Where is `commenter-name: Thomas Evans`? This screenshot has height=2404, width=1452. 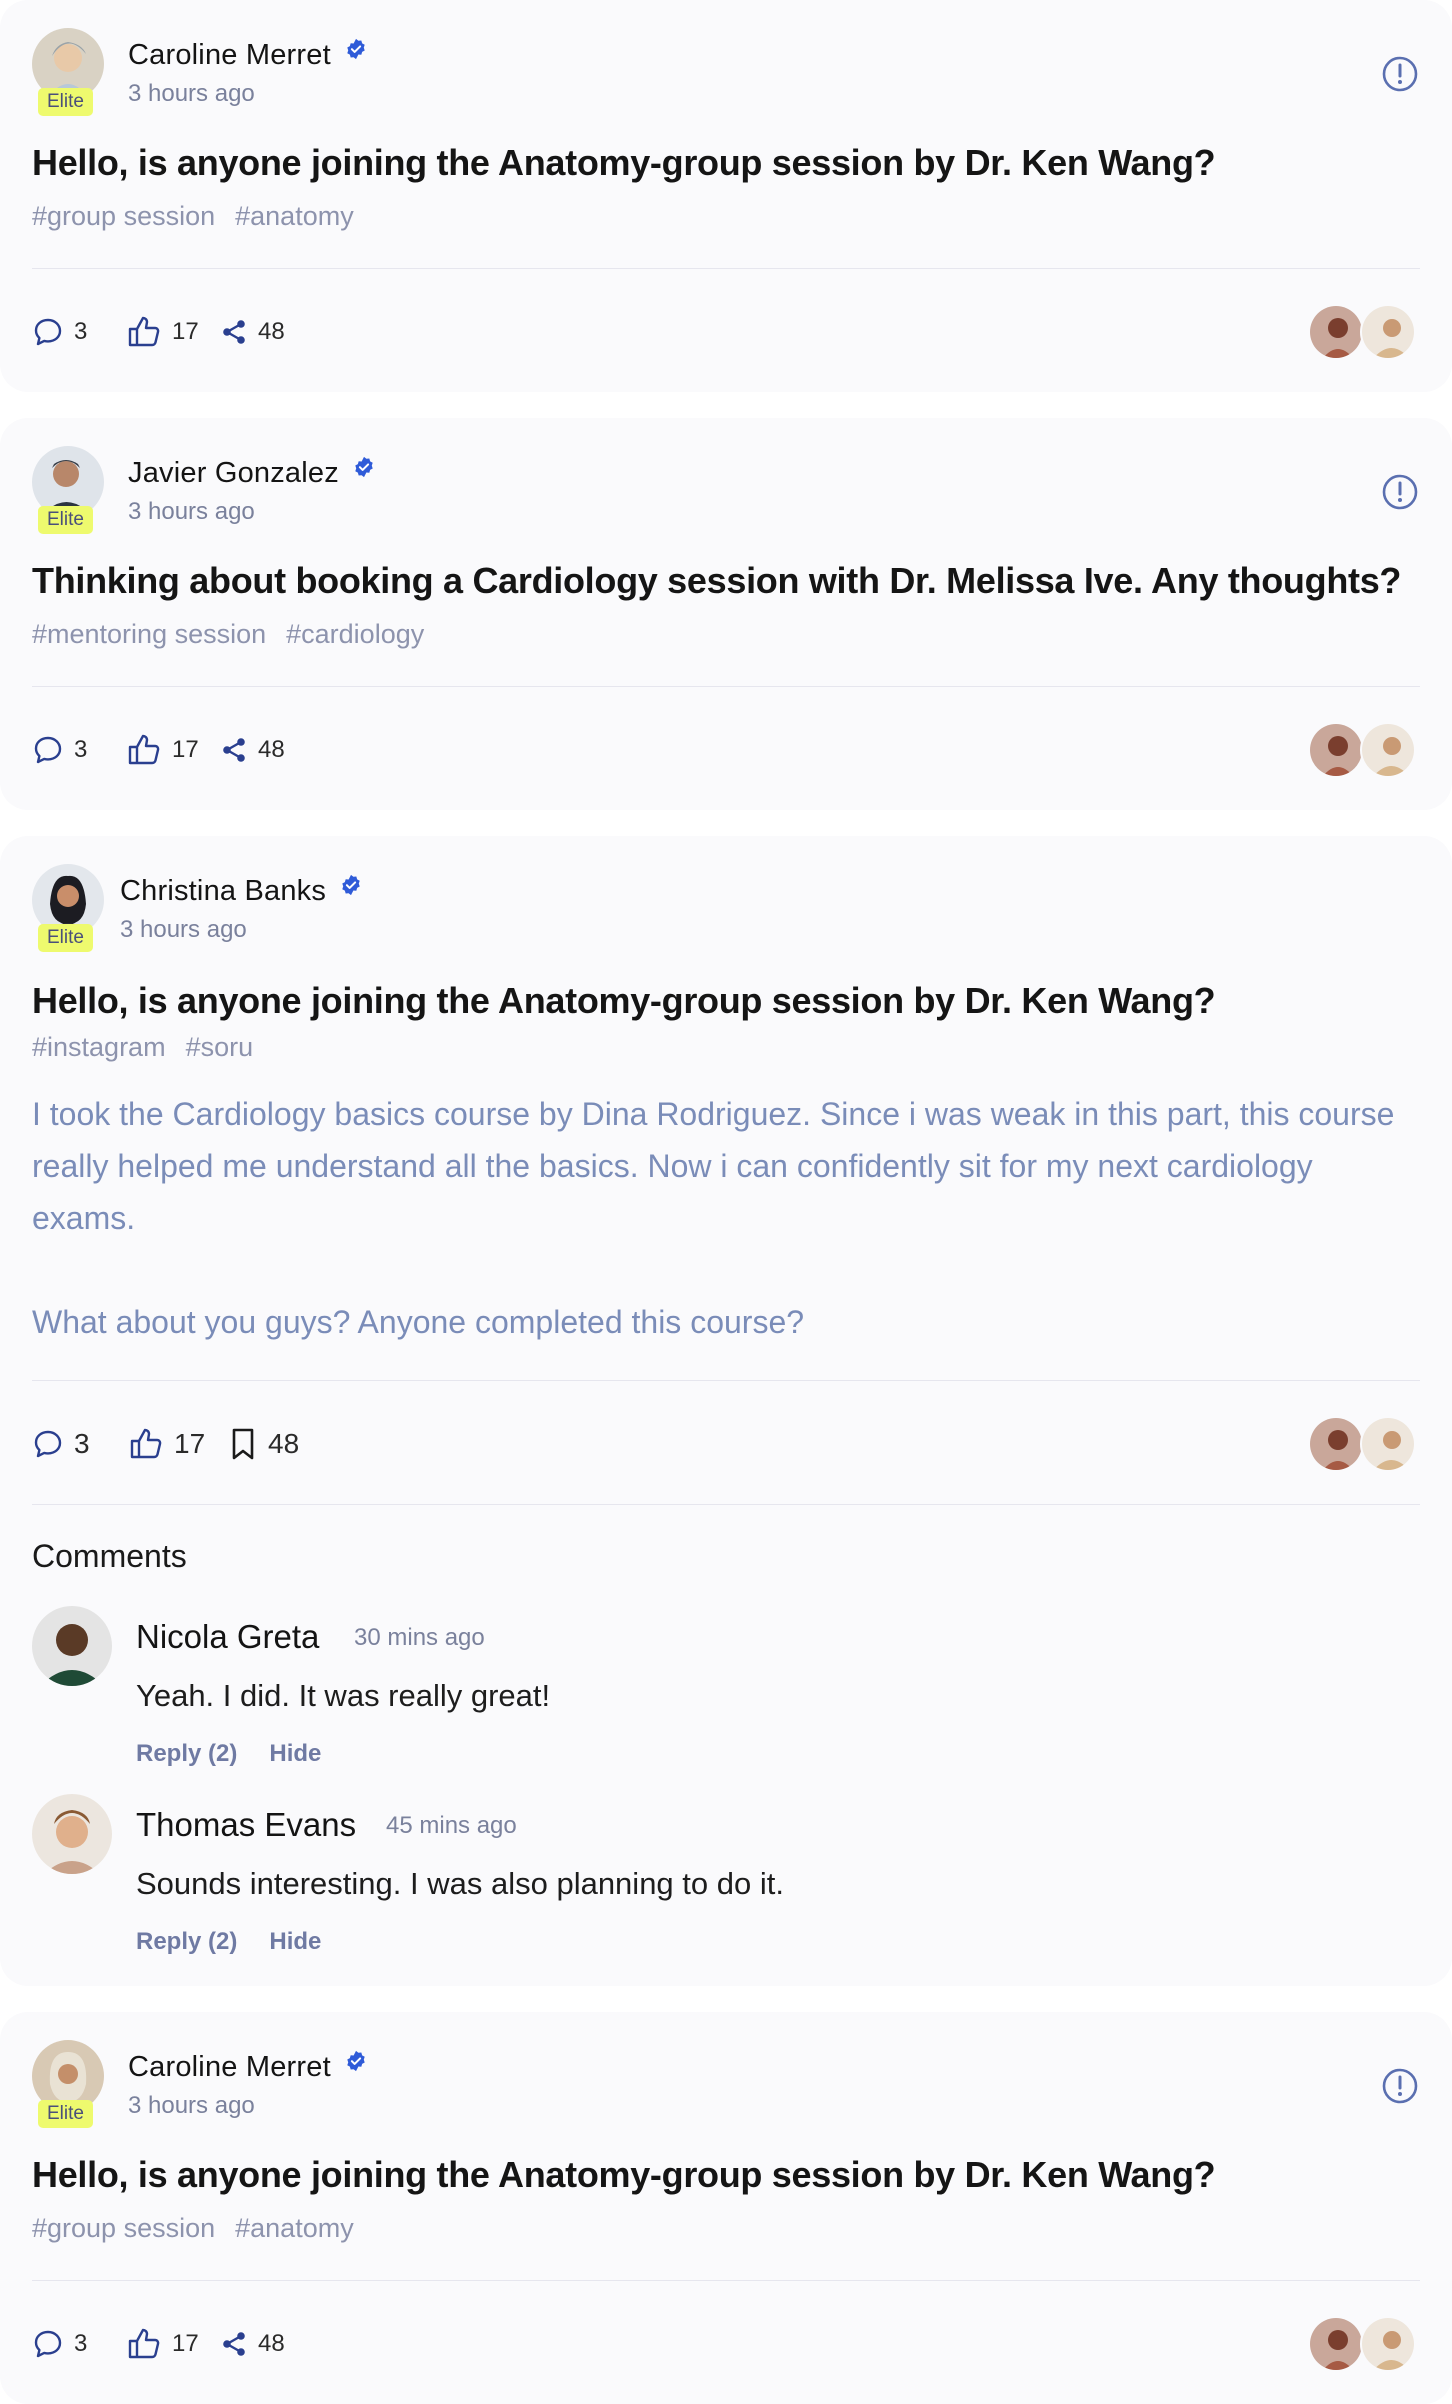 commenter-name: Thomas Evans is located at coordinates (246, 1825).